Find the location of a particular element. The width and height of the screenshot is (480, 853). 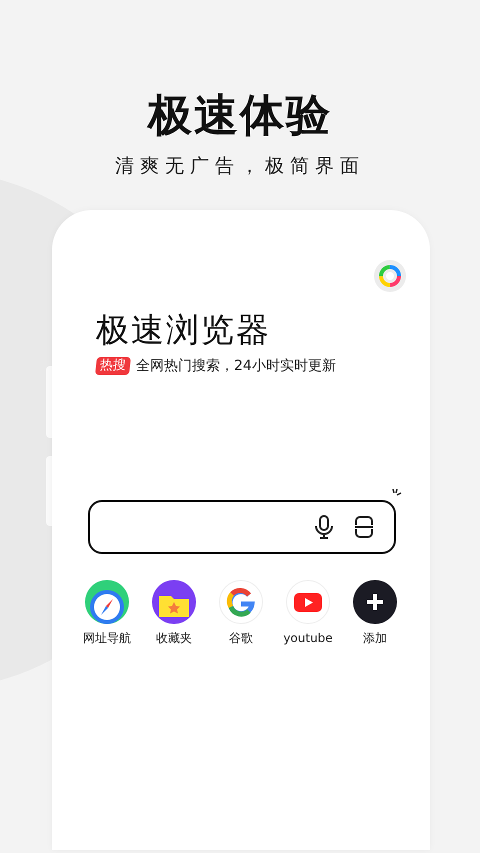

swirl-logo-icon is located at coordinates (390, 276).